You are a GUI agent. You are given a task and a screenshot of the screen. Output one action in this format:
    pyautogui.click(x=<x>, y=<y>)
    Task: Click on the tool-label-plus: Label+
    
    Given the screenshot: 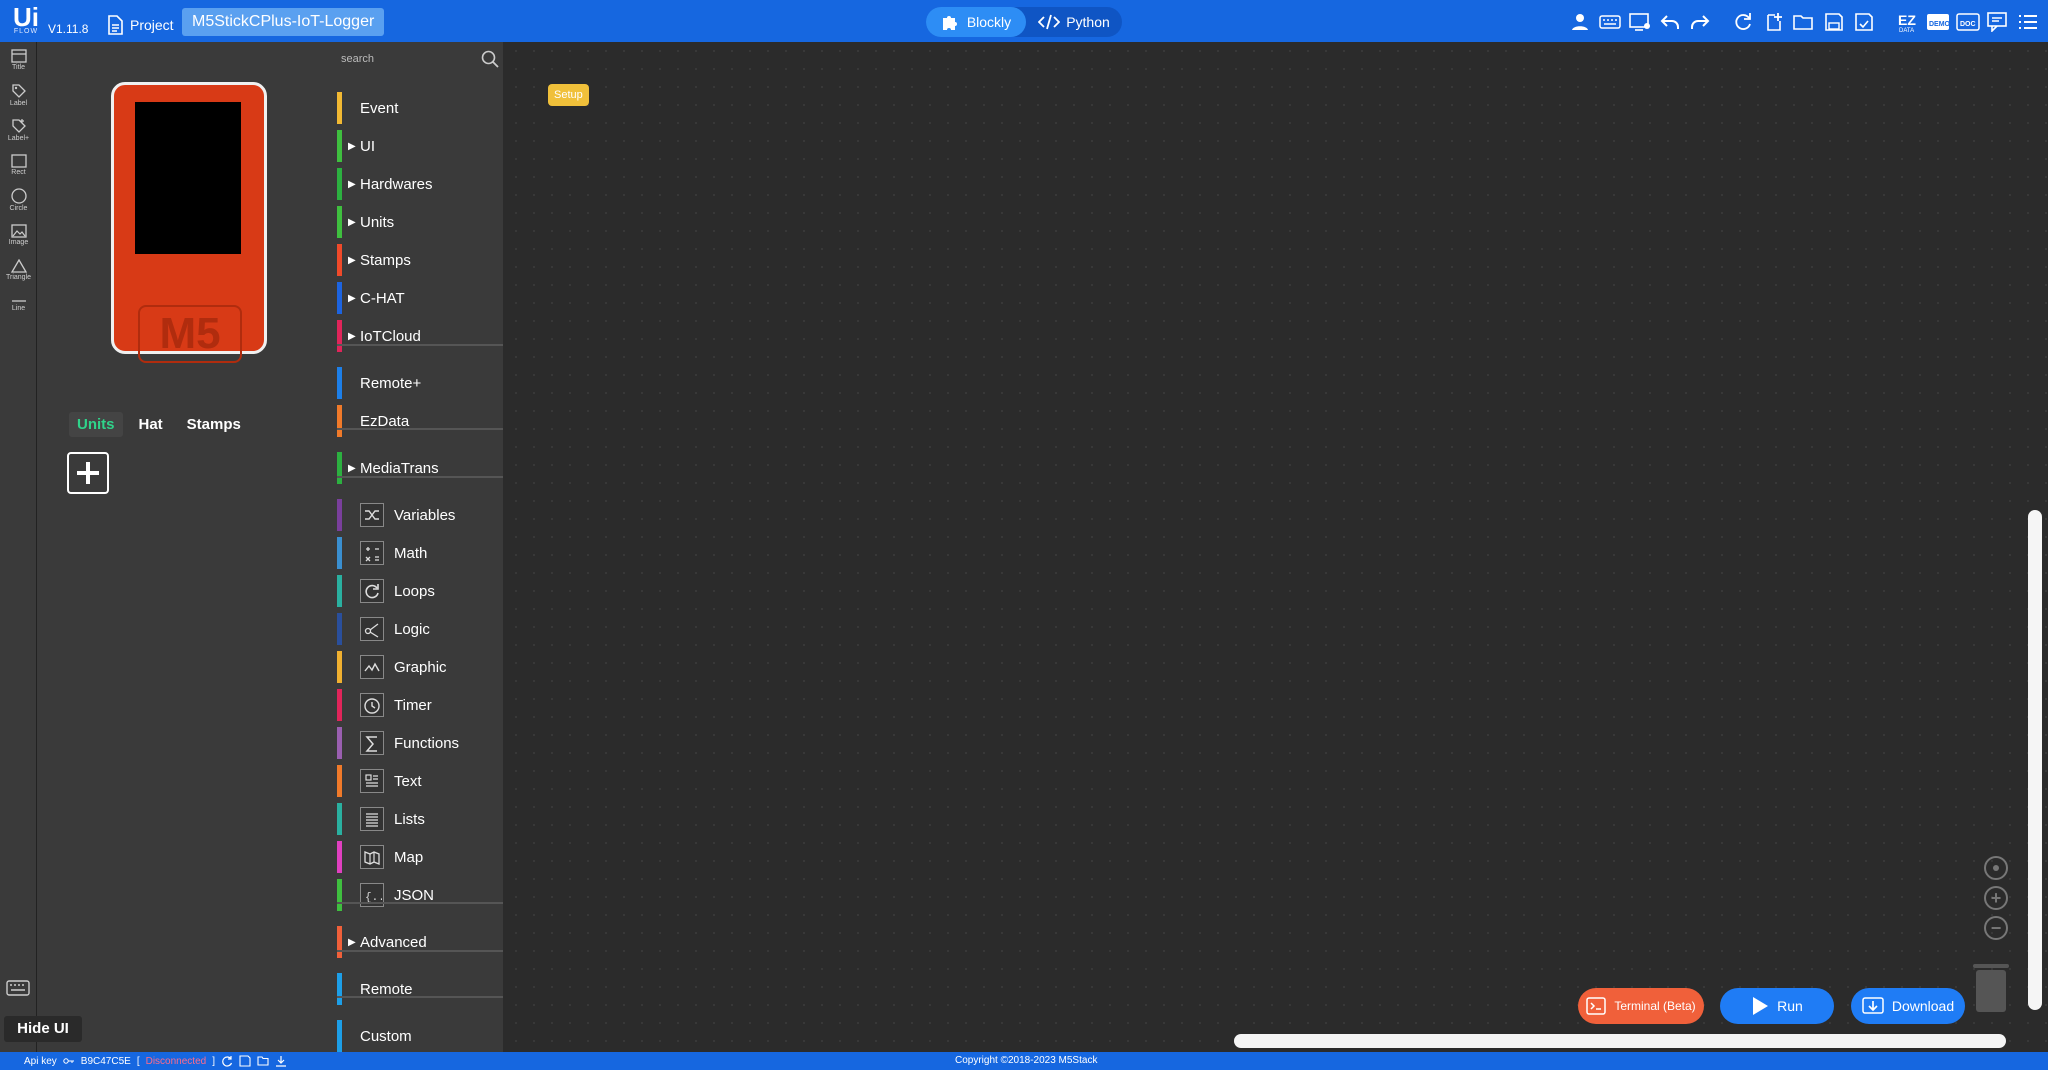 What is the action you would take?
    pyautogui.click(x=18, y=129)
    